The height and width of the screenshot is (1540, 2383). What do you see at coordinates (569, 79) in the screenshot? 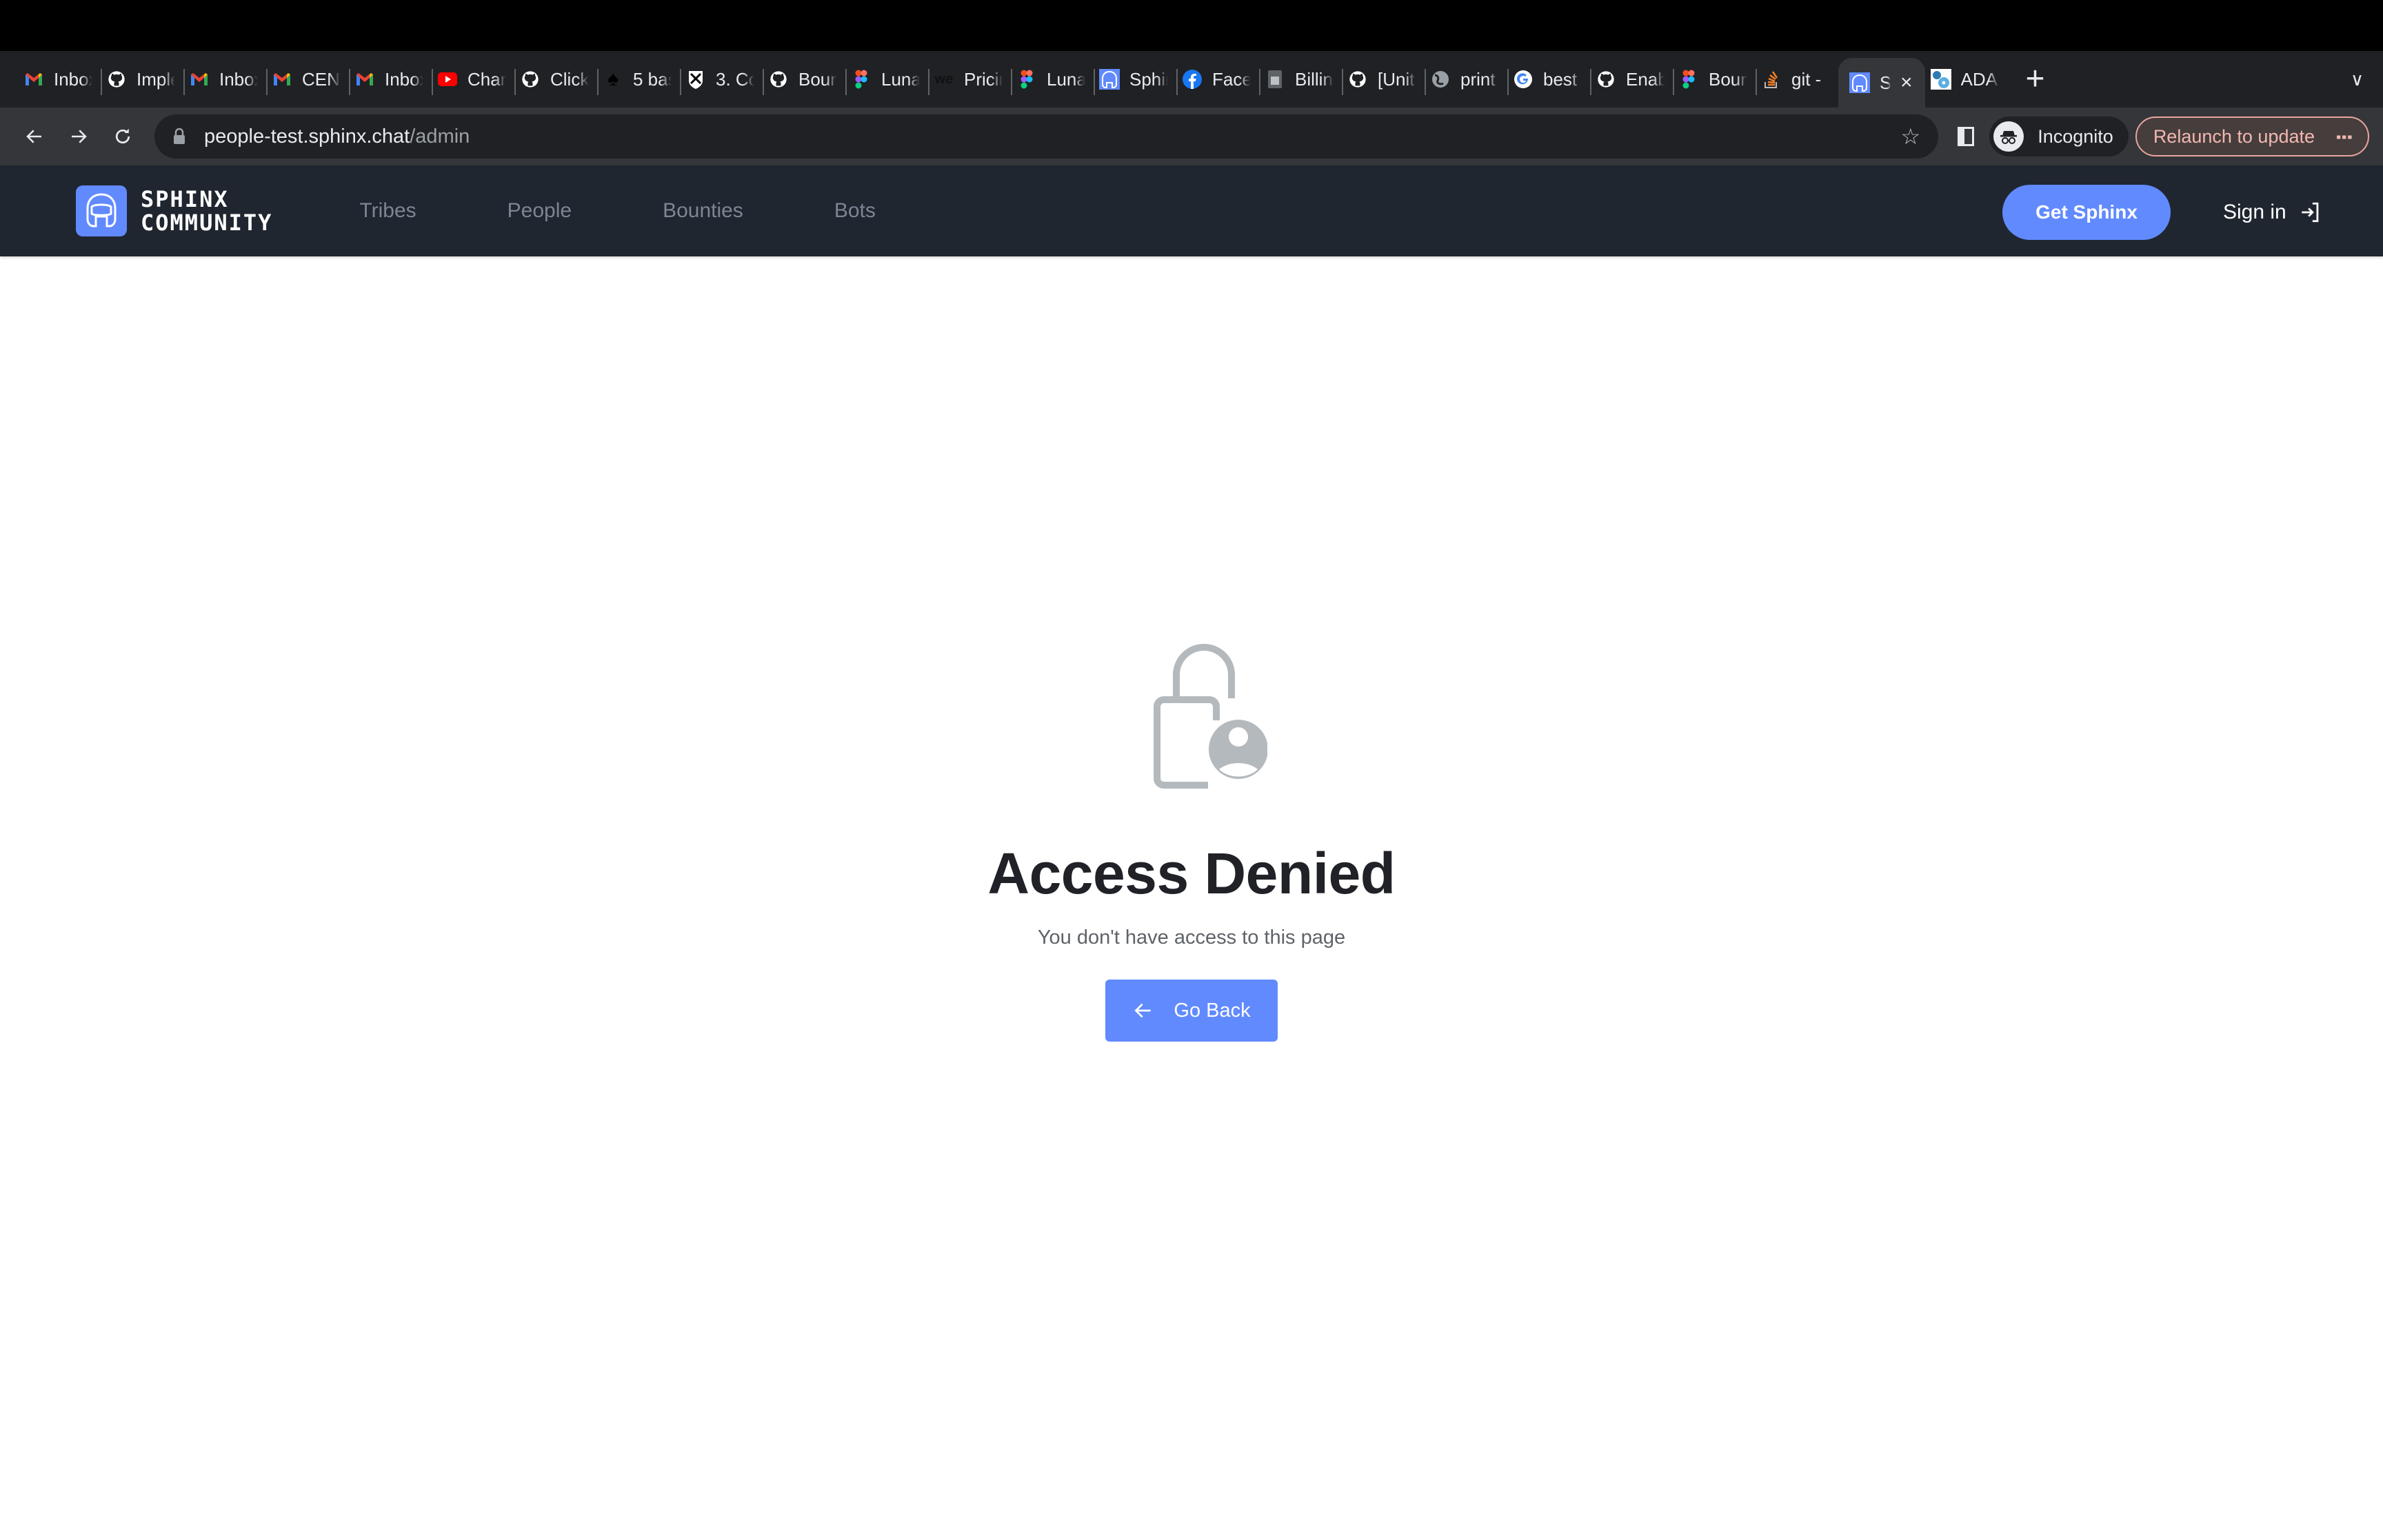
I see `tab-label: Click` at bounding box center [569, 79].